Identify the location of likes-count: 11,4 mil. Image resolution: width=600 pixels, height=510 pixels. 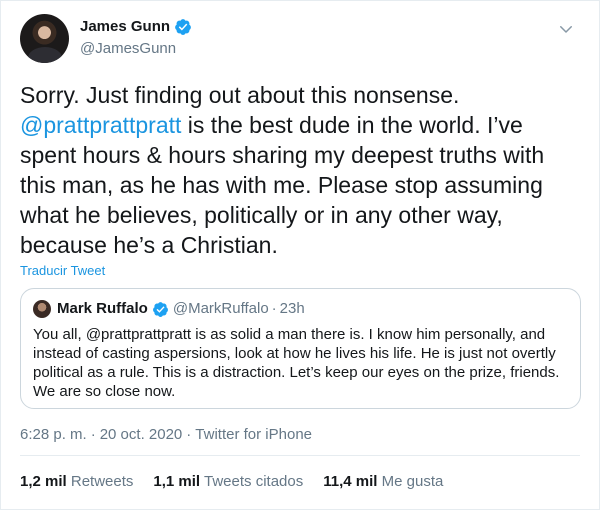
(350, 481).